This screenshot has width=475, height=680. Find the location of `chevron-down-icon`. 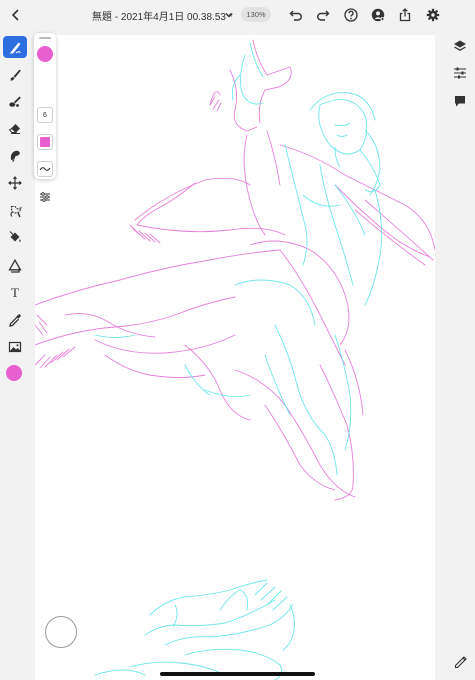

chevron-down-icon is located at coordinates (229, 15).